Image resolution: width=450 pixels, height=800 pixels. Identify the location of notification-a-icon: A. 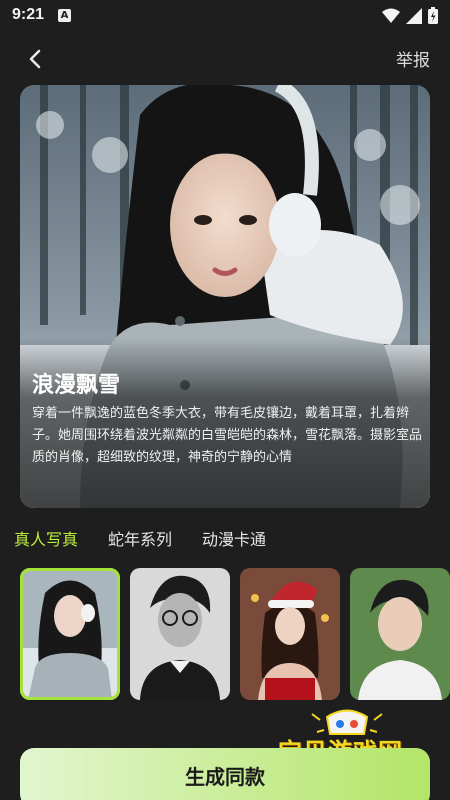
(64, 15).